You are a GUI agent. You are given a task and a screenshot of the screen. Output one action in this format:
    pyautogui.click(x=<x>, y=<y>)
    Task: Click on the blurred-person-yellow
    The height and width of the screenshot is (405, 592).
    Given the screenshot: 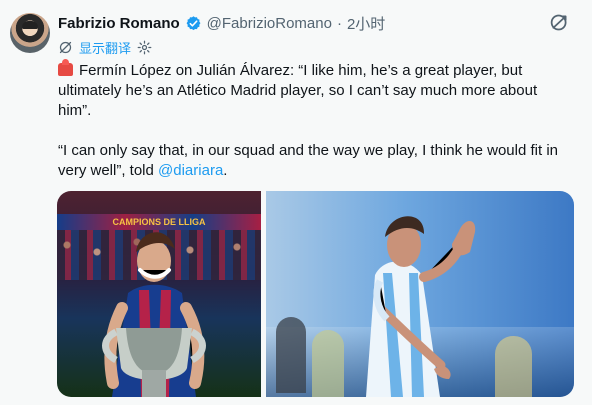 What is the action you would take?
    pyautogui.click(x=328, y=363)
    